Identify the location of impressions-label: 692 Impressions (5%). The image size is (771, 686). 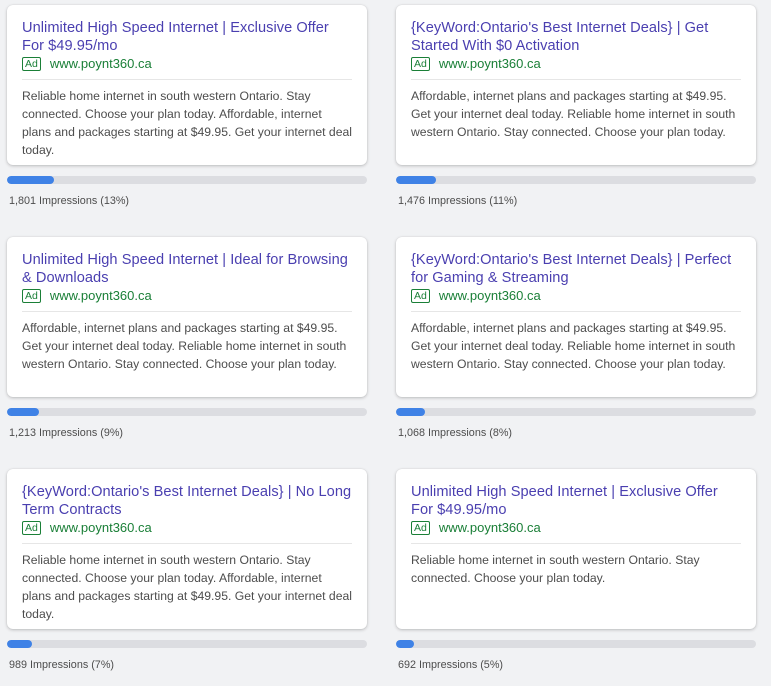
(451, 665).